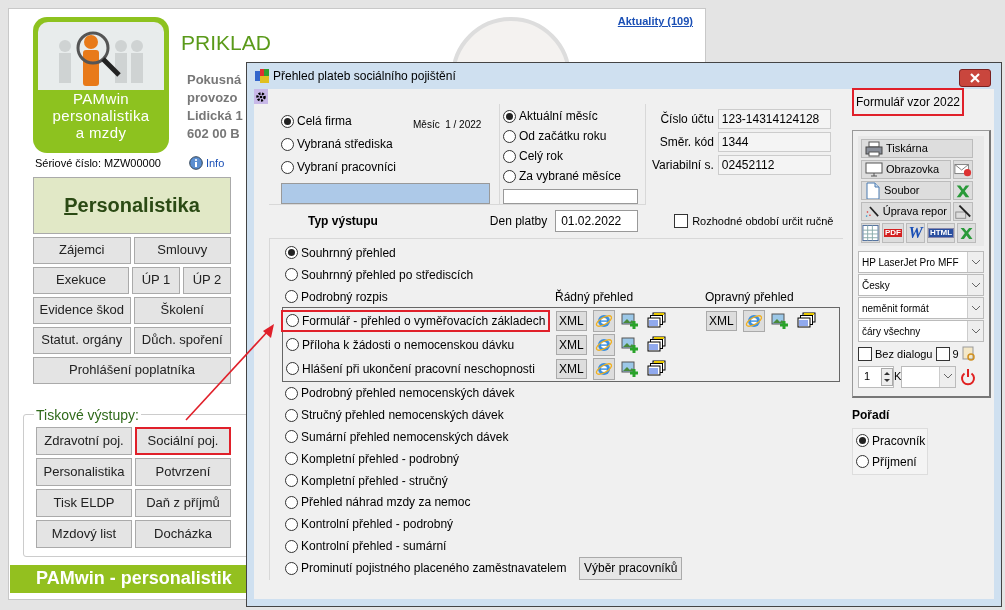 This screenshot has height=610, width=1005. Describe the element at coordinates (214, 79) in the screenshot. I see `address-line: Pokusná` at that location.